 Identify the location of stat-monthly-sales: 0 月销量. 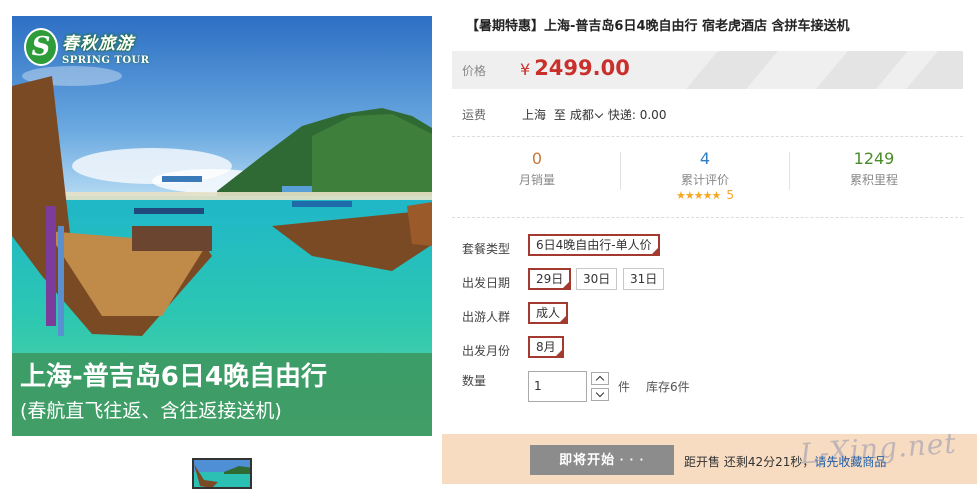
(537, 168).